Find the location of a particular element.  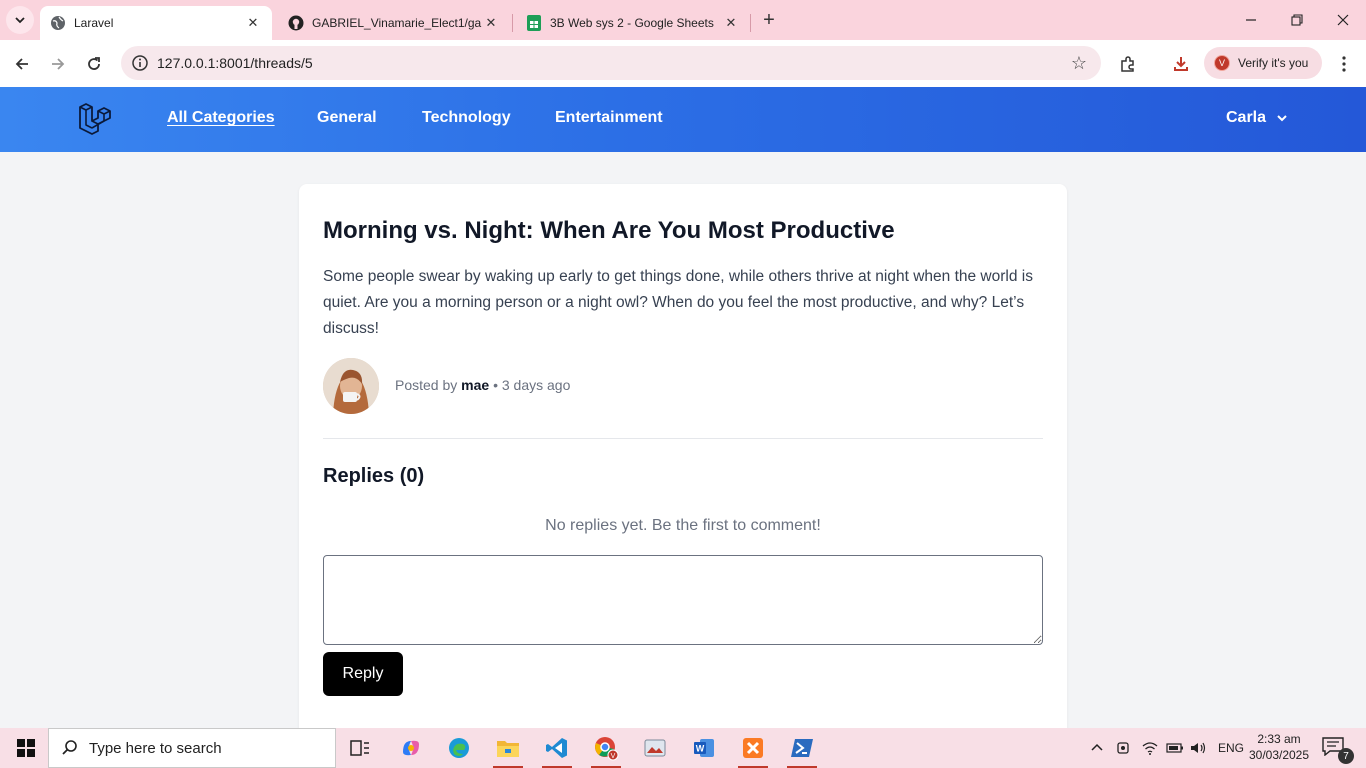

tab-title: GABRIEL_Vinamarie_Elect1/gab is located at coordinates (397, 23).